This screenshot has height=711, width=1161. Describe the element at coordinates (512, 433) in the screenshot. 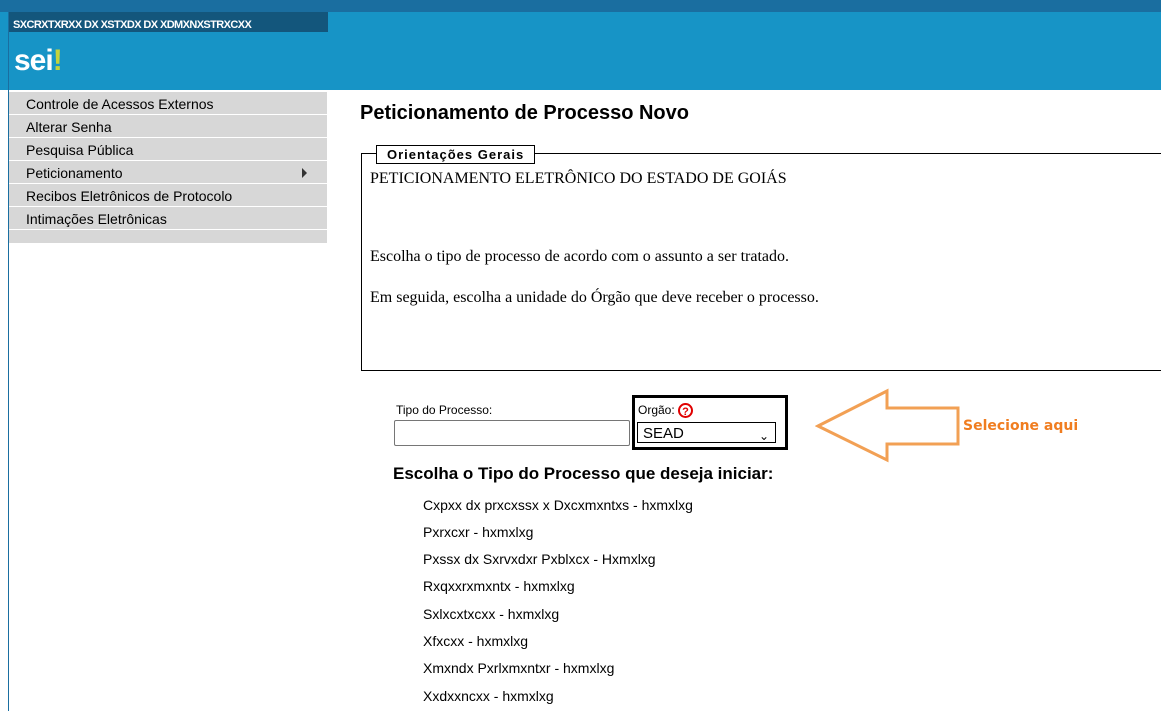

I see `tipo-processo-input` at that location.